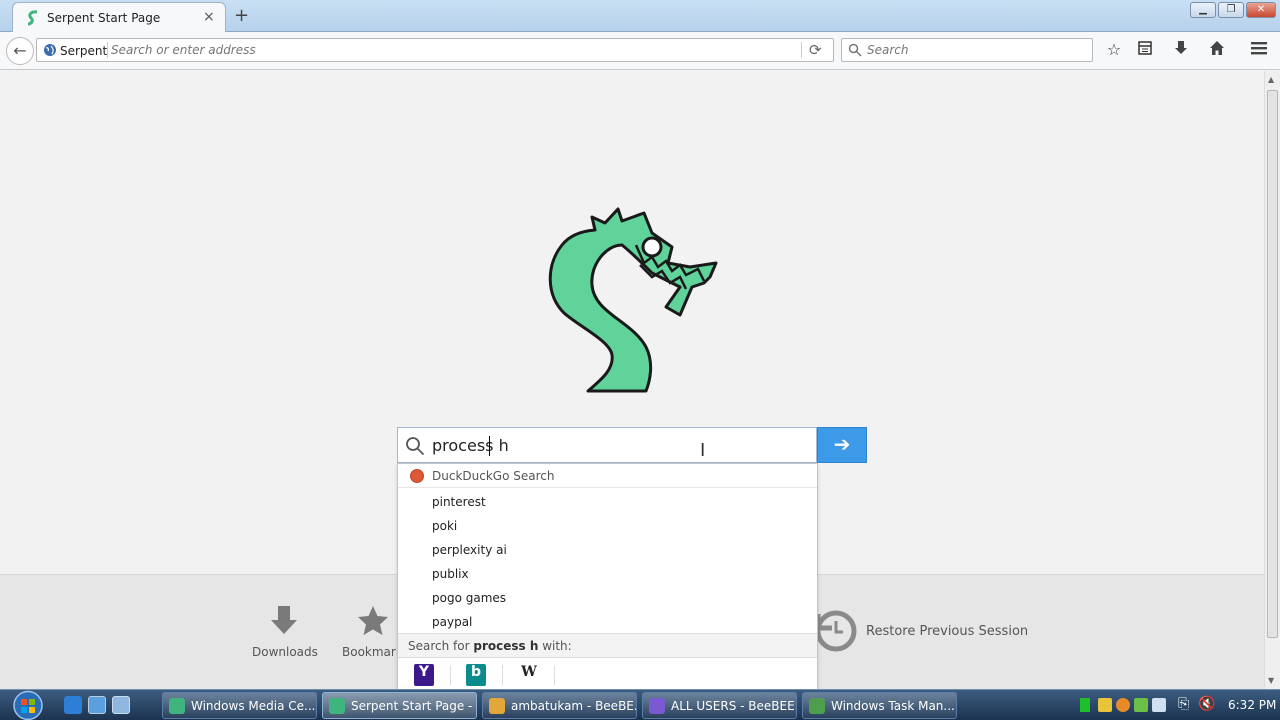 The height and width of the screenshot is (720, 1280). I want to click on scroll-down-arrow-icon: ▼, so click(1271, 680).